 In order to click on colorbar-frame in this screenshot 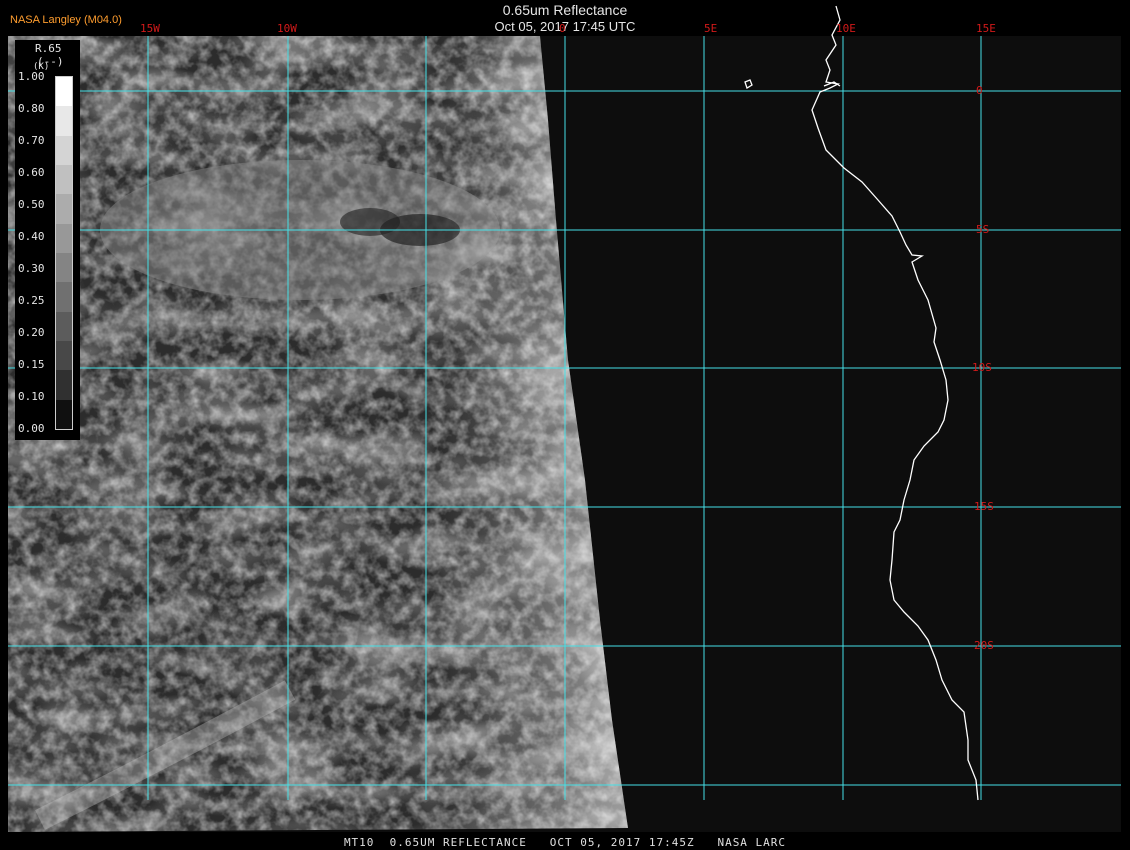, I will do `click(64, 253)`.